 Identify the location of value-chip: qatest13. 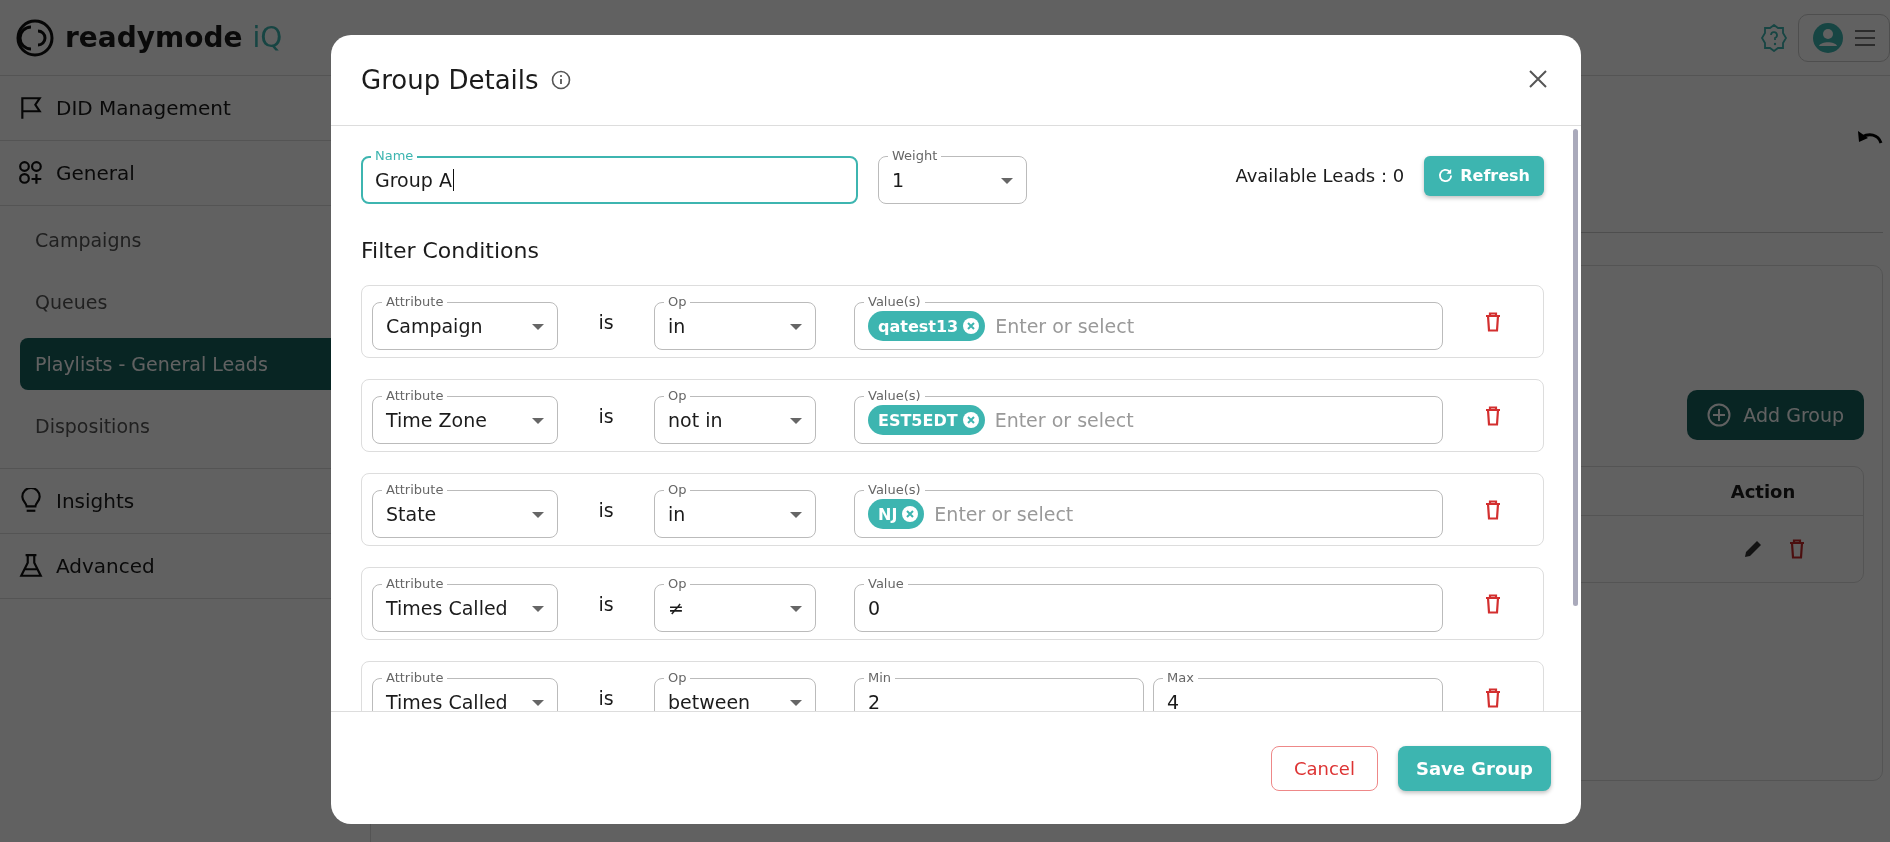
(927, 326).